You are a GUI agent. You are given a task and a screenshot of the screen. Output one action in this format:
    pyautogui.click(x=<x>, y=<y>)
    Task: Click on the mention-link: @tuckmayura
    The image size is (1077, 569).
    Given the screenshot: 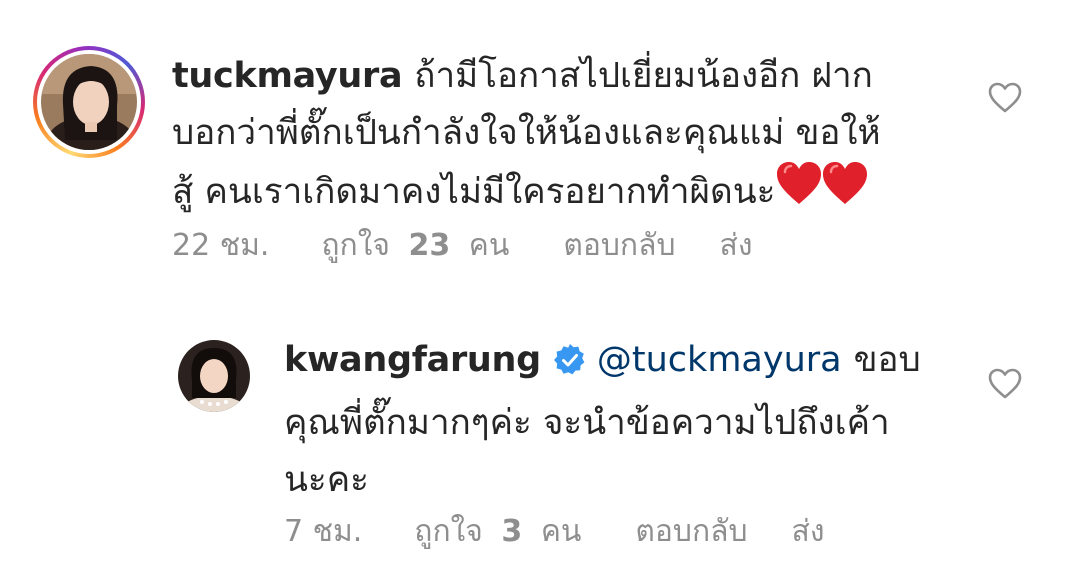 What is the action you would take?
    pyautogui.click(x=719, y=360)
    